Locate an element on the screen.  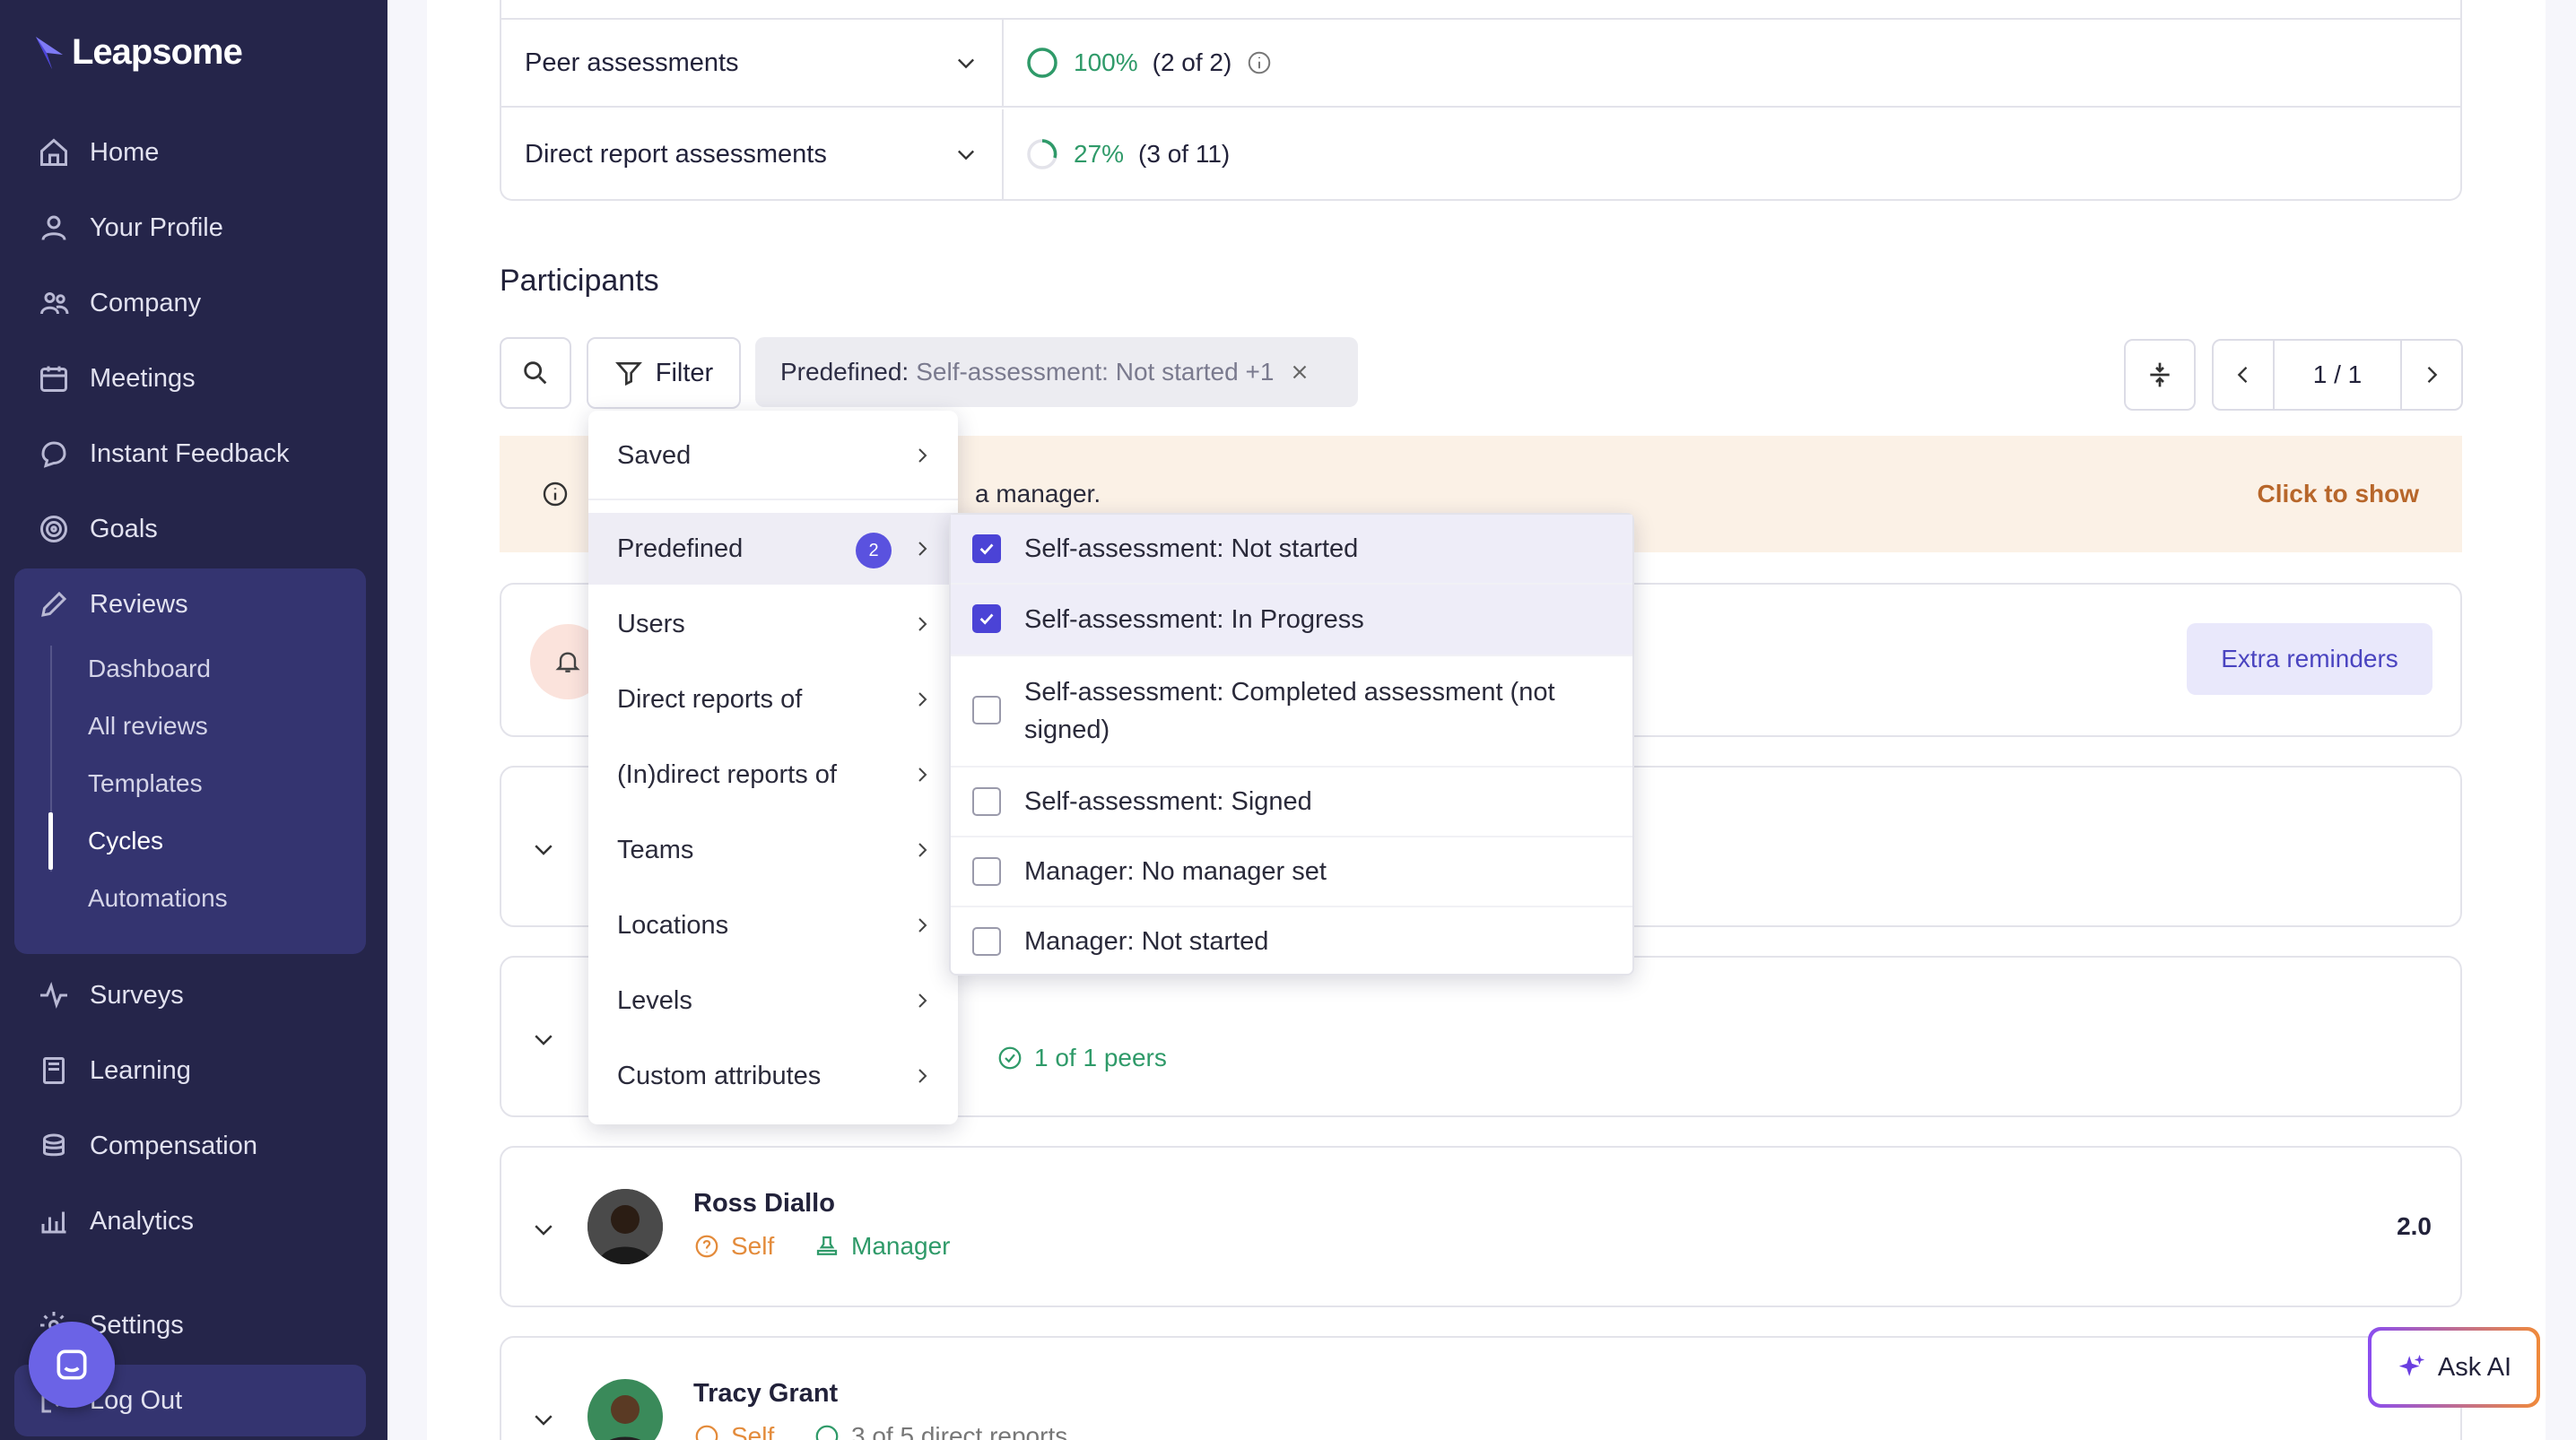
filter-menu-item-saved: Saved is located at coordinates (773, 456).